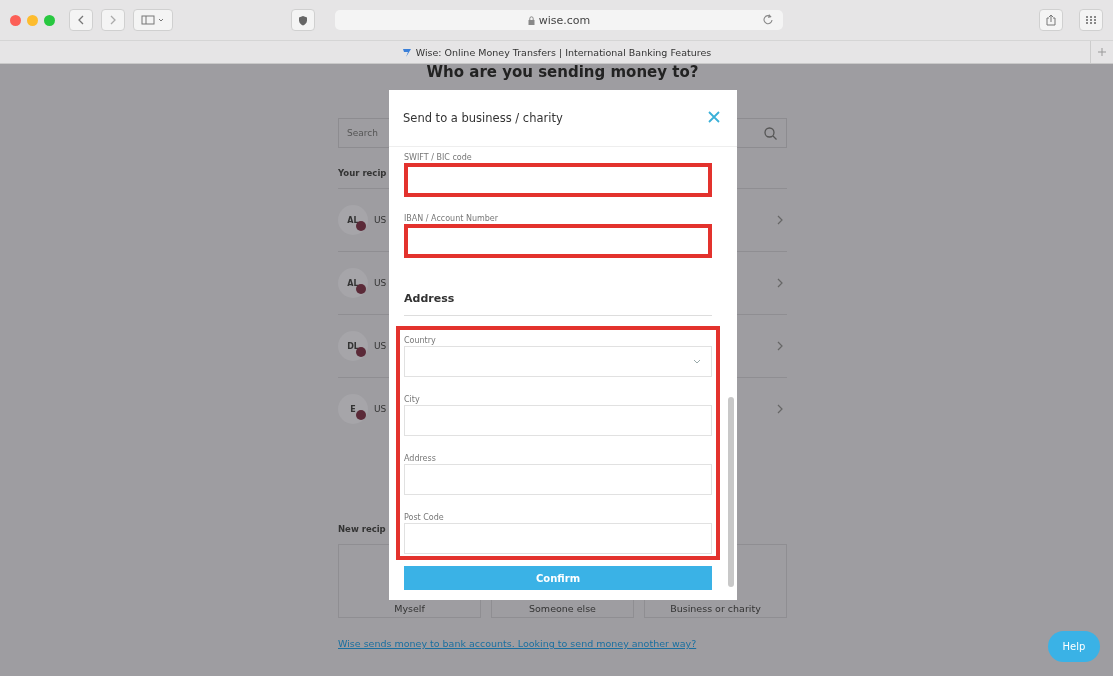  I want to click on plus-icon, so click(1102, 52).